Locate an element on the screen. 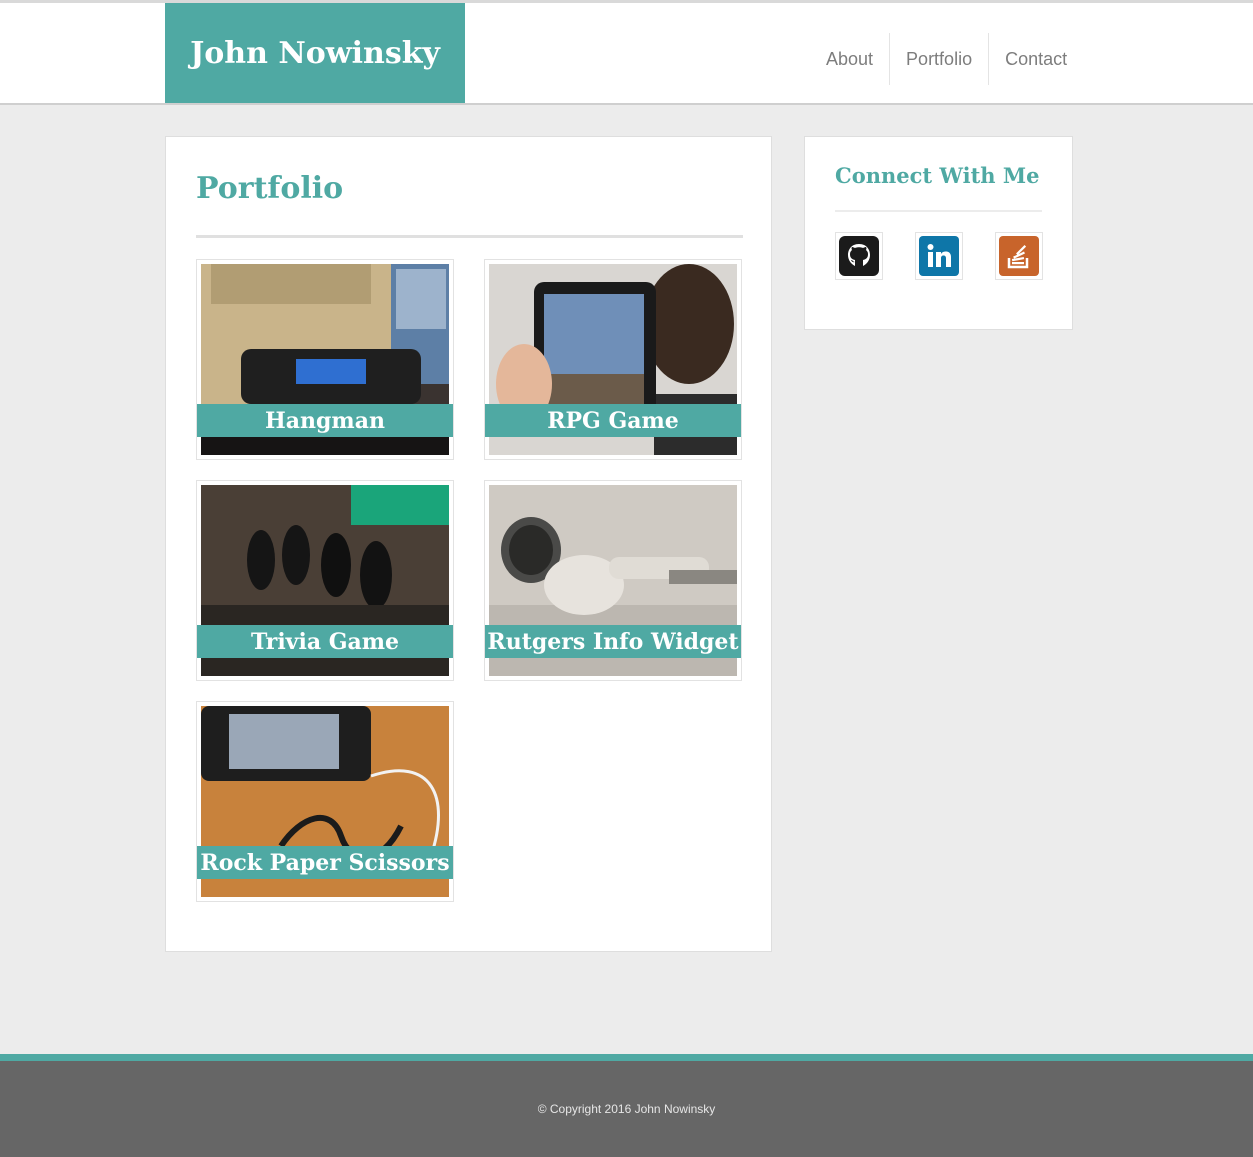  project-card-rpg-game: RPG Game is located at coordinates (613, 359).